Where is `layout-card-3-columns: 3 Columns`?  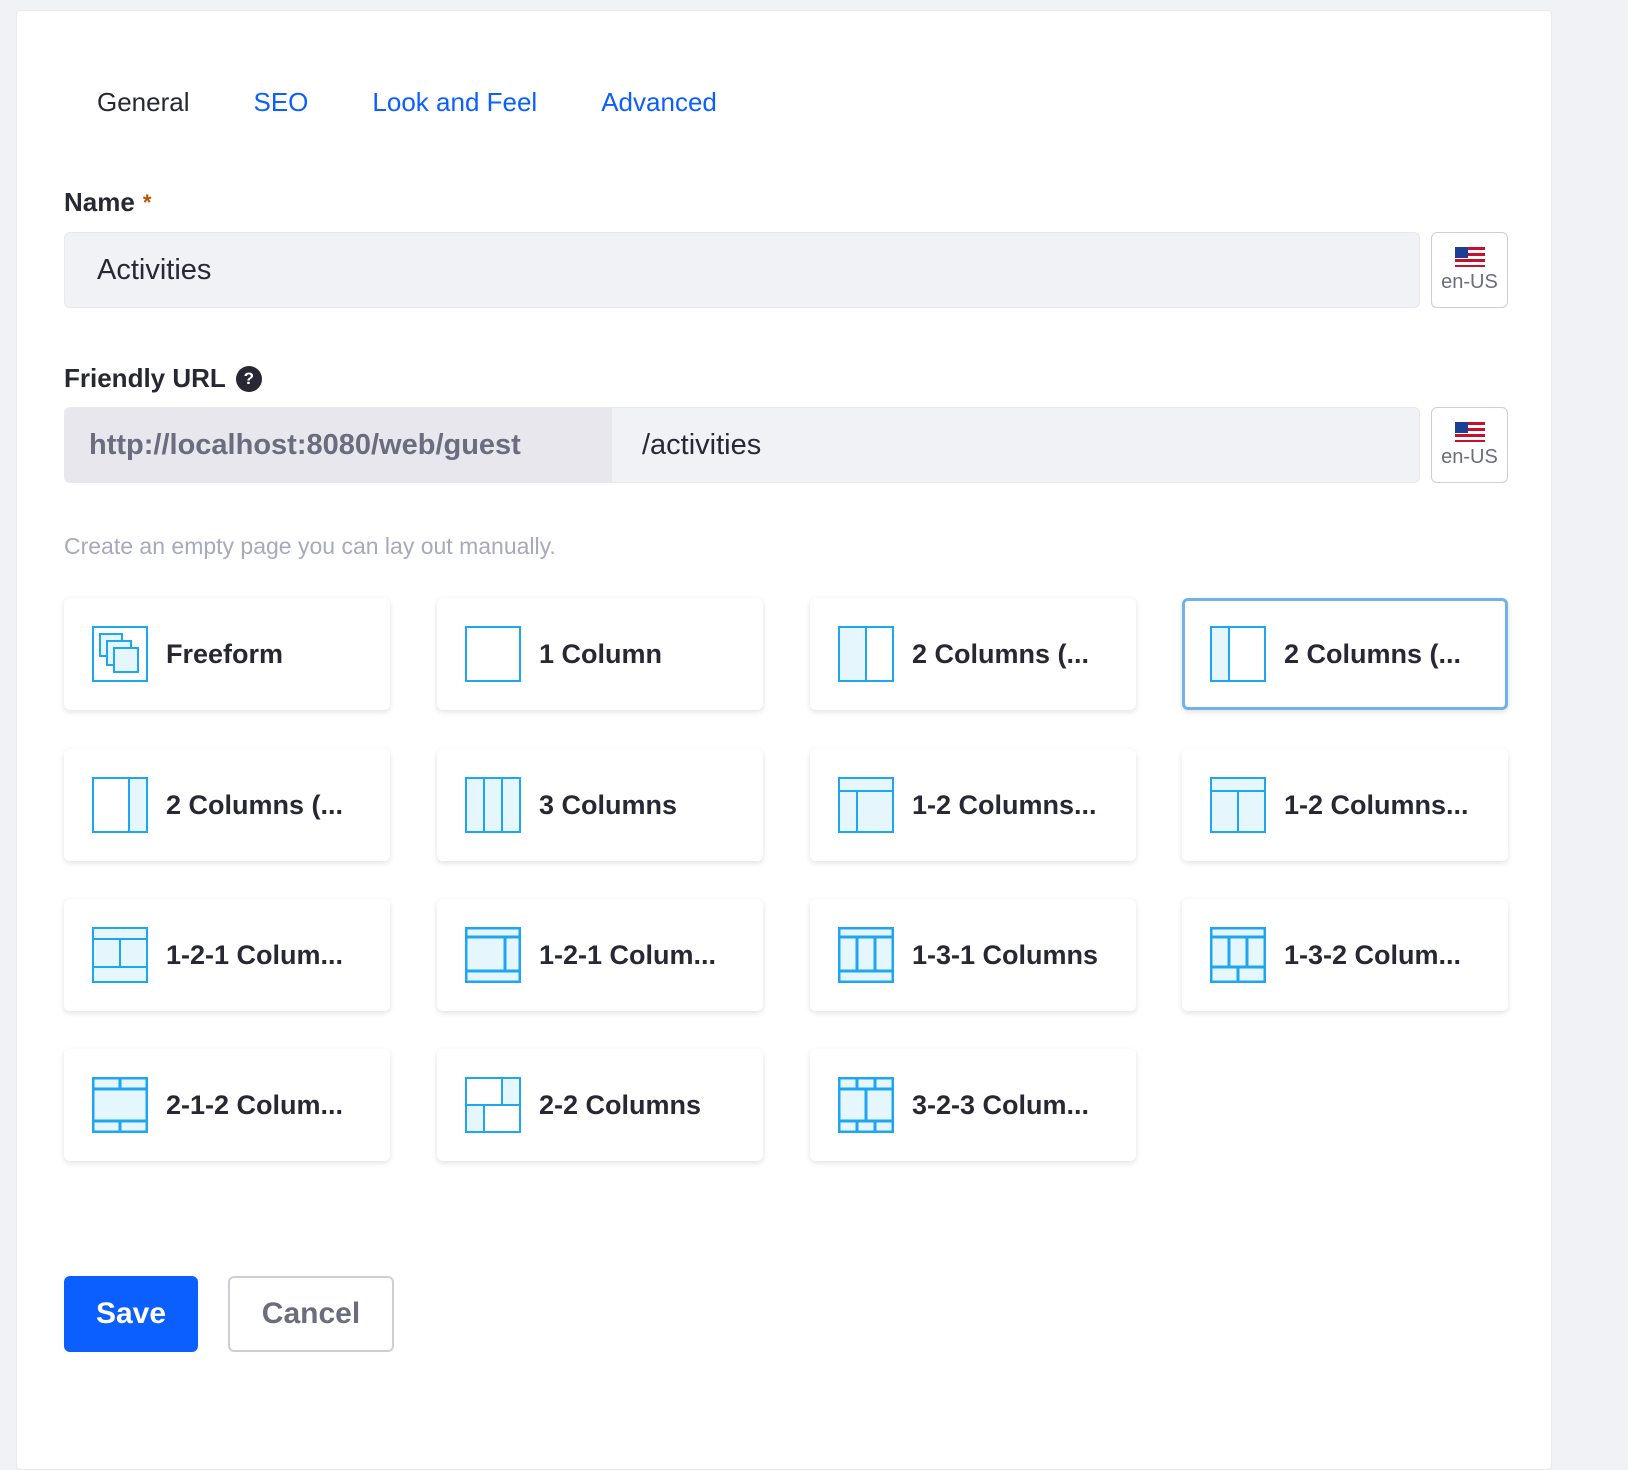
layout-card-3-columns: 3 Columns is located at coordinates (600, 805).